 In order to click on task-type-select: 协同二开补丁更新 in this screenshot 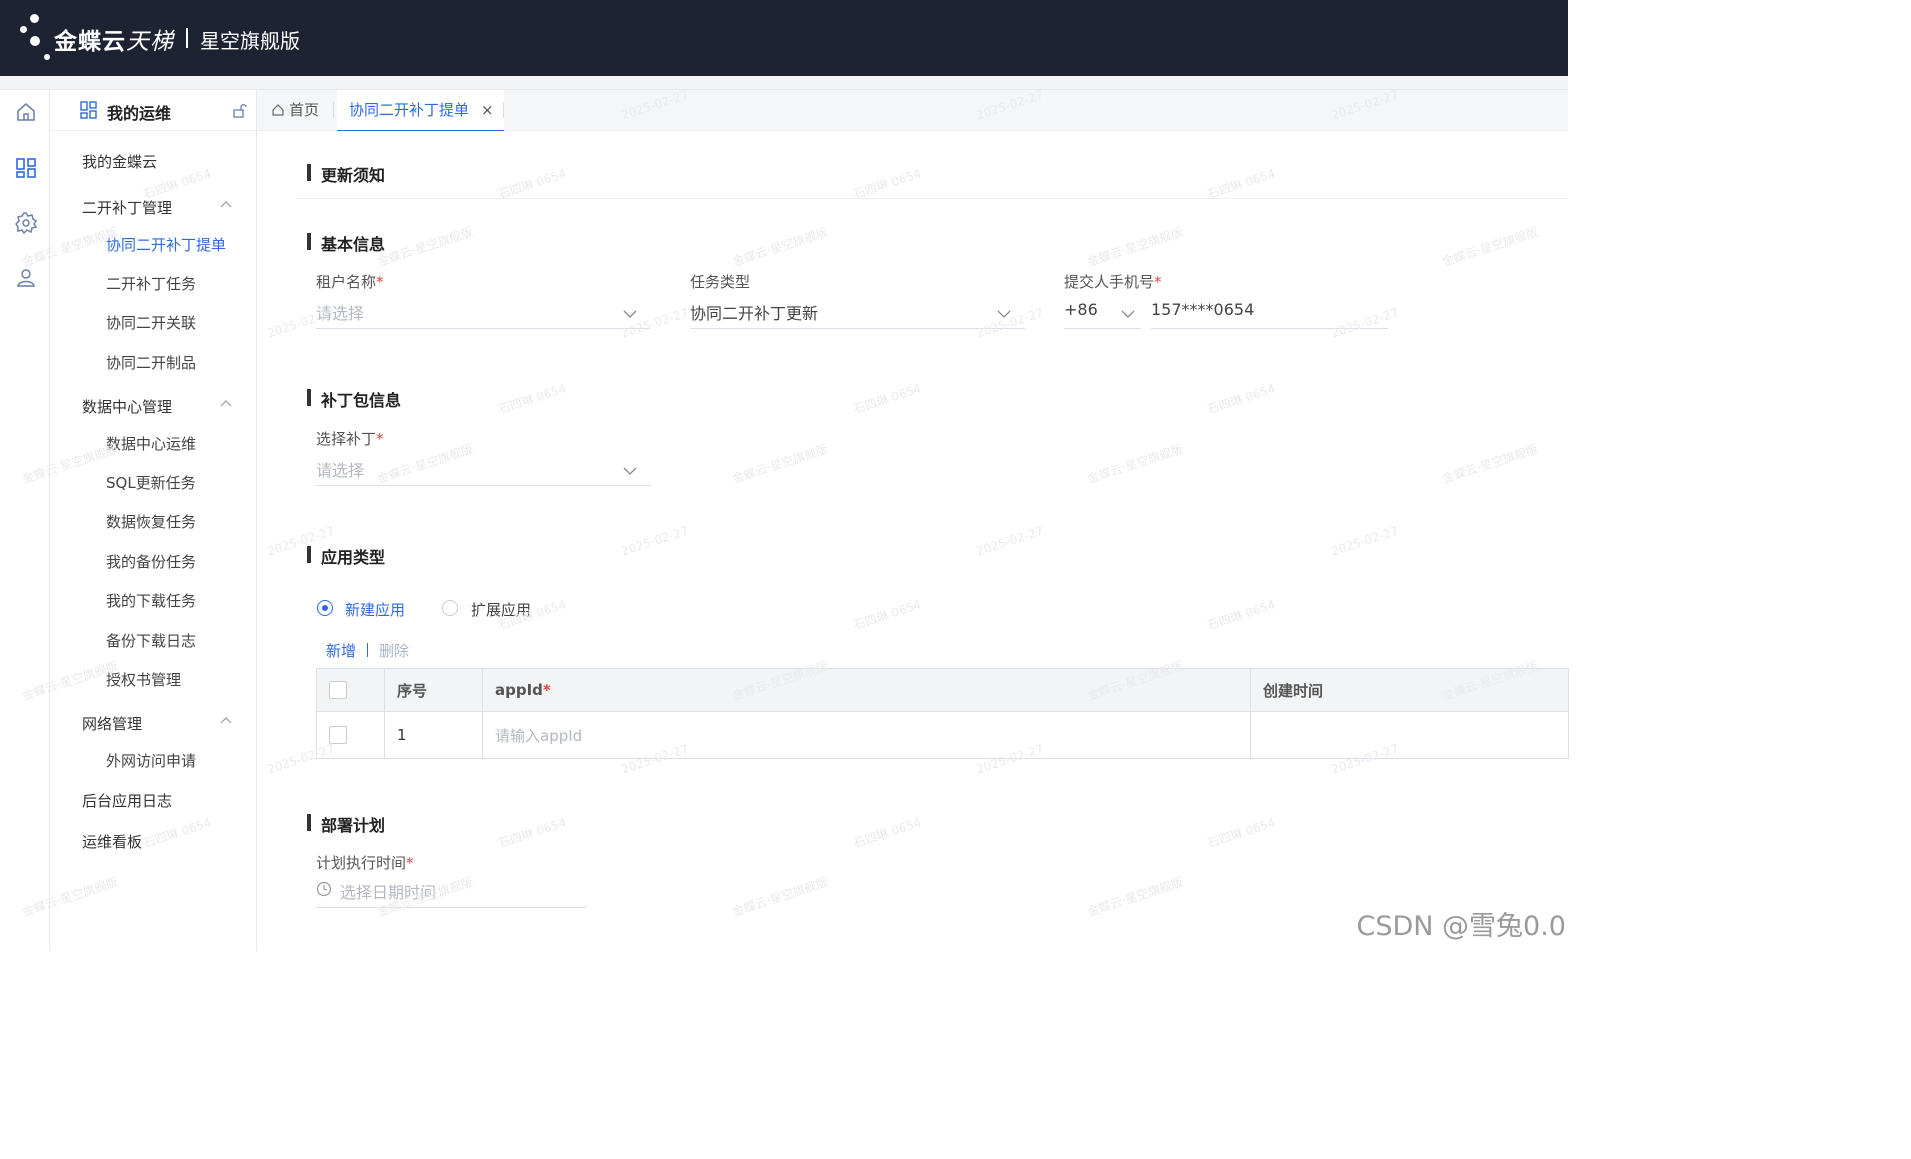, I will do `click(857, 312)`.